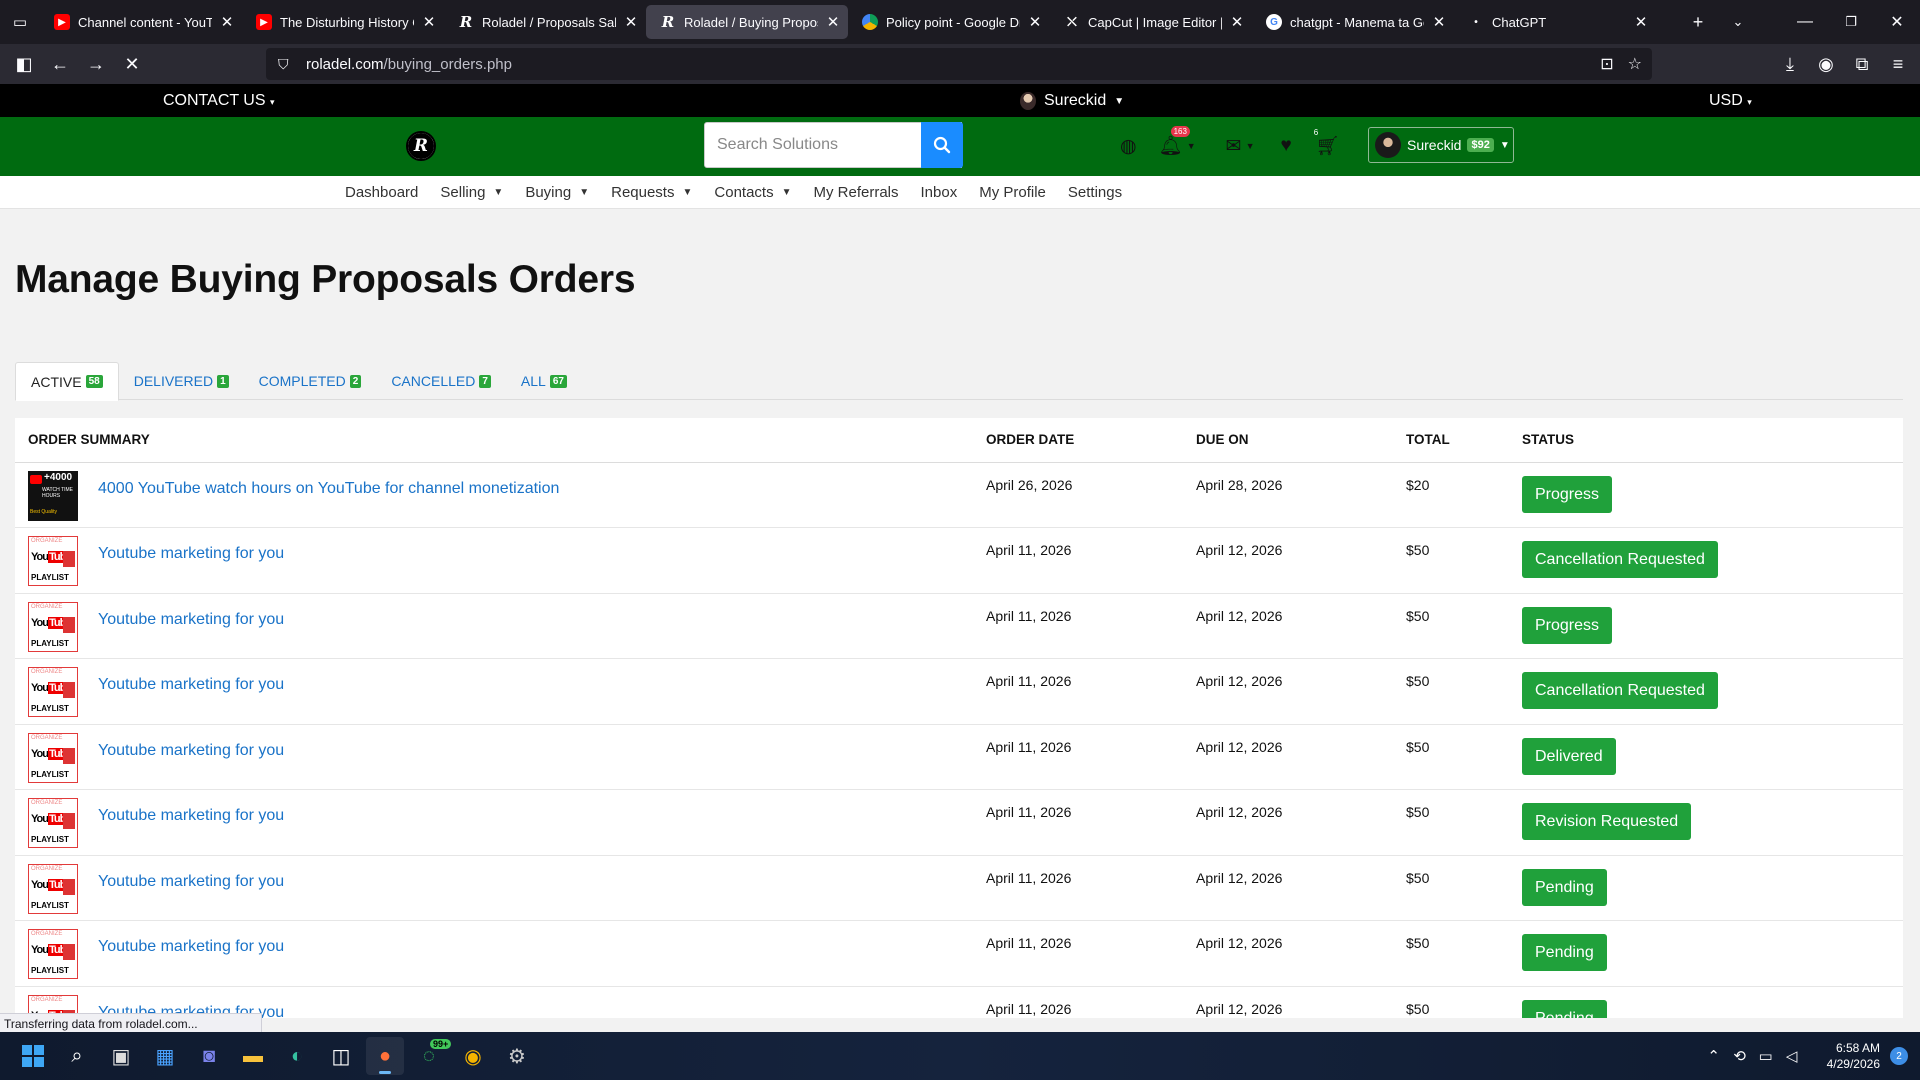  Describe the element at coordinates (132, 64) in the screenshot. I see `stop-loading-icon: ✕` at that location.